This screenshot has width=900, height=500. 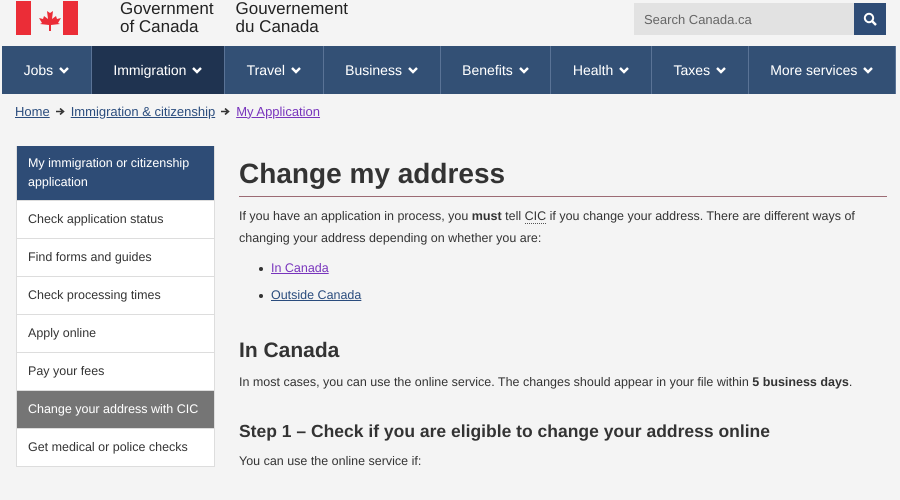 What do you see at coordinates (330, 461) in the screenshot?
I see `step-paragraph: You can use the online service if:` at bounding box center [330, 461].